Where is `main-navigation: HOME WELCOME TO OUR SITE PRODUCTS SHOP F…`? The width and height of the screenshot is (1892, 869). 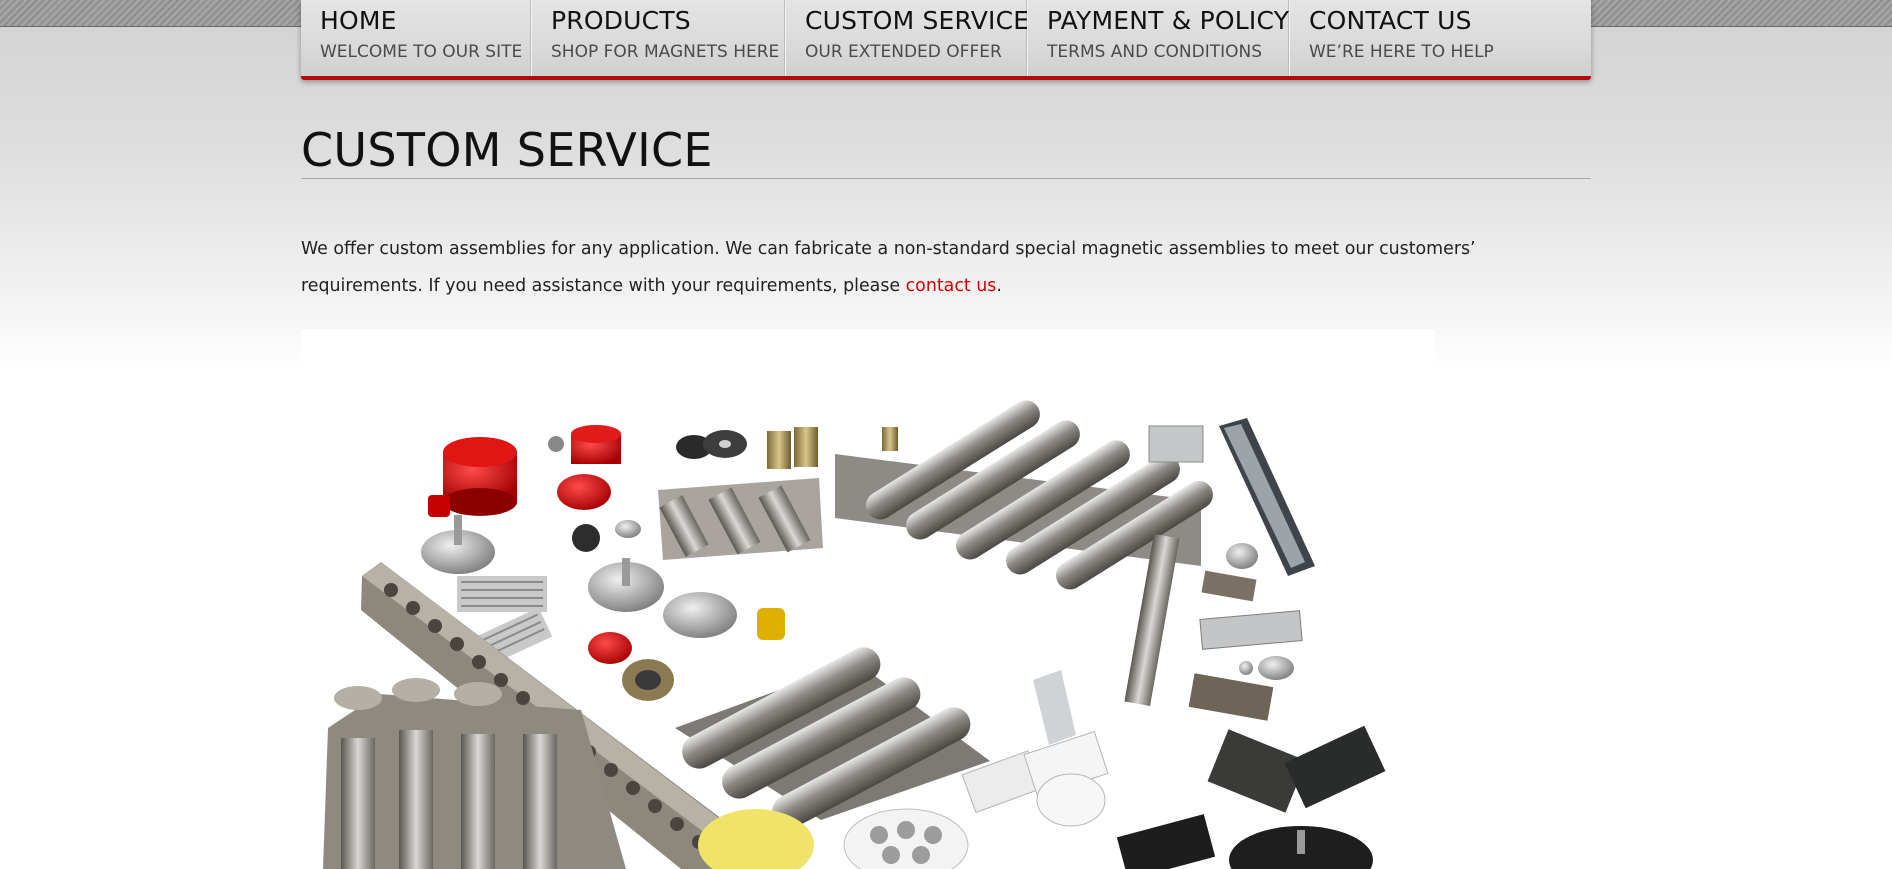 main-navigation: HOME WELCOME TO OUR SITE PRODUCTS SHOP F… is located at coordinates (946, 40).